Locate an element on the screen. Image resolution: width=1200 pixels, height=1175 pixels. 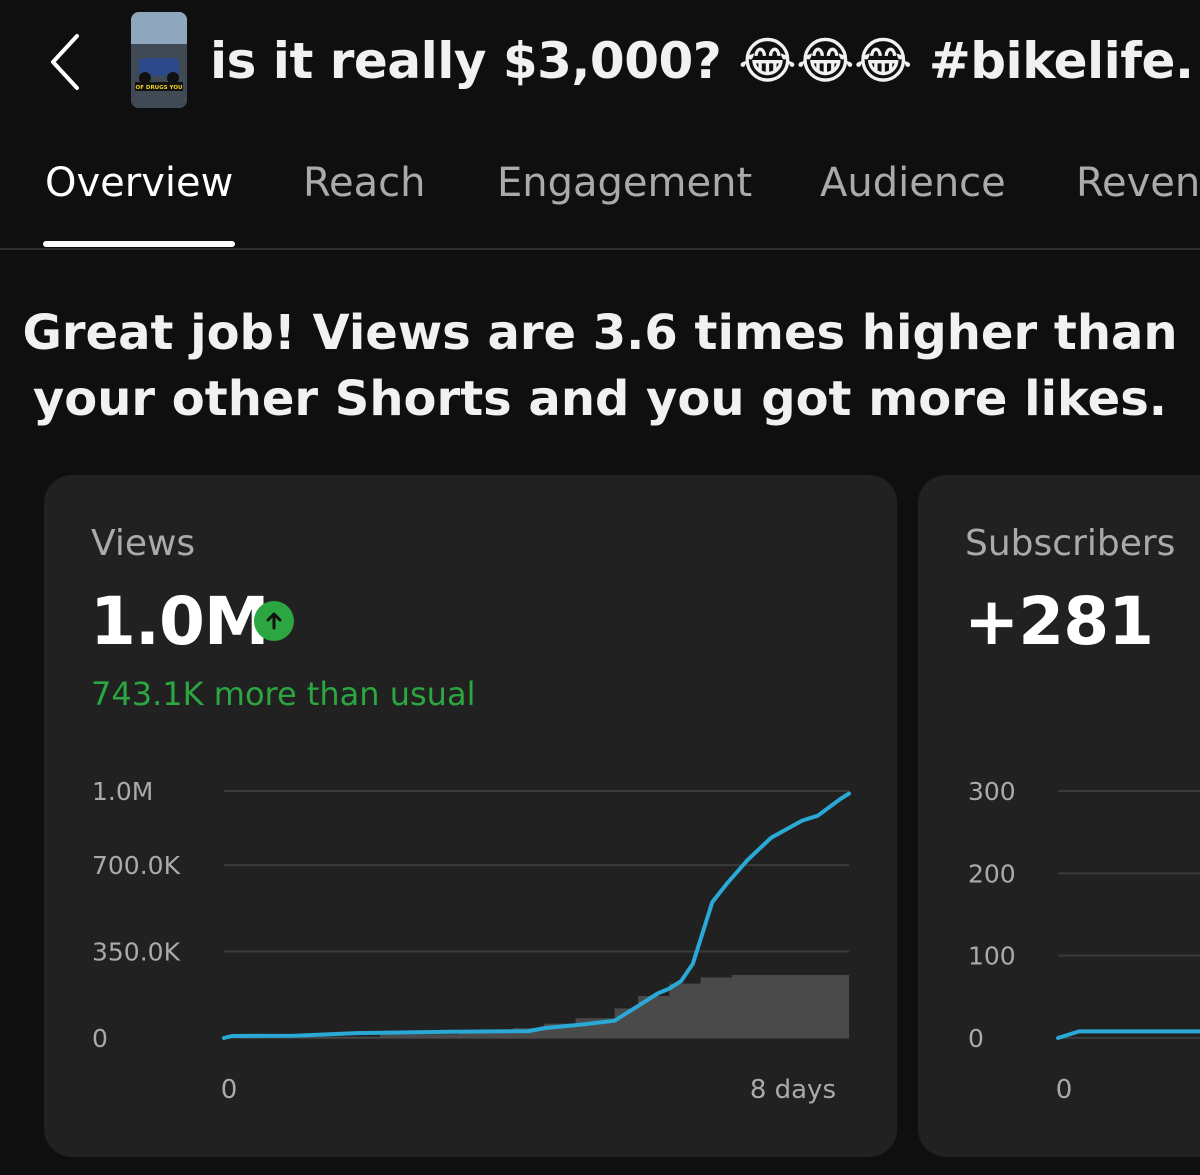
tab-revenue: Reven is located at coordinates (1138, 183).